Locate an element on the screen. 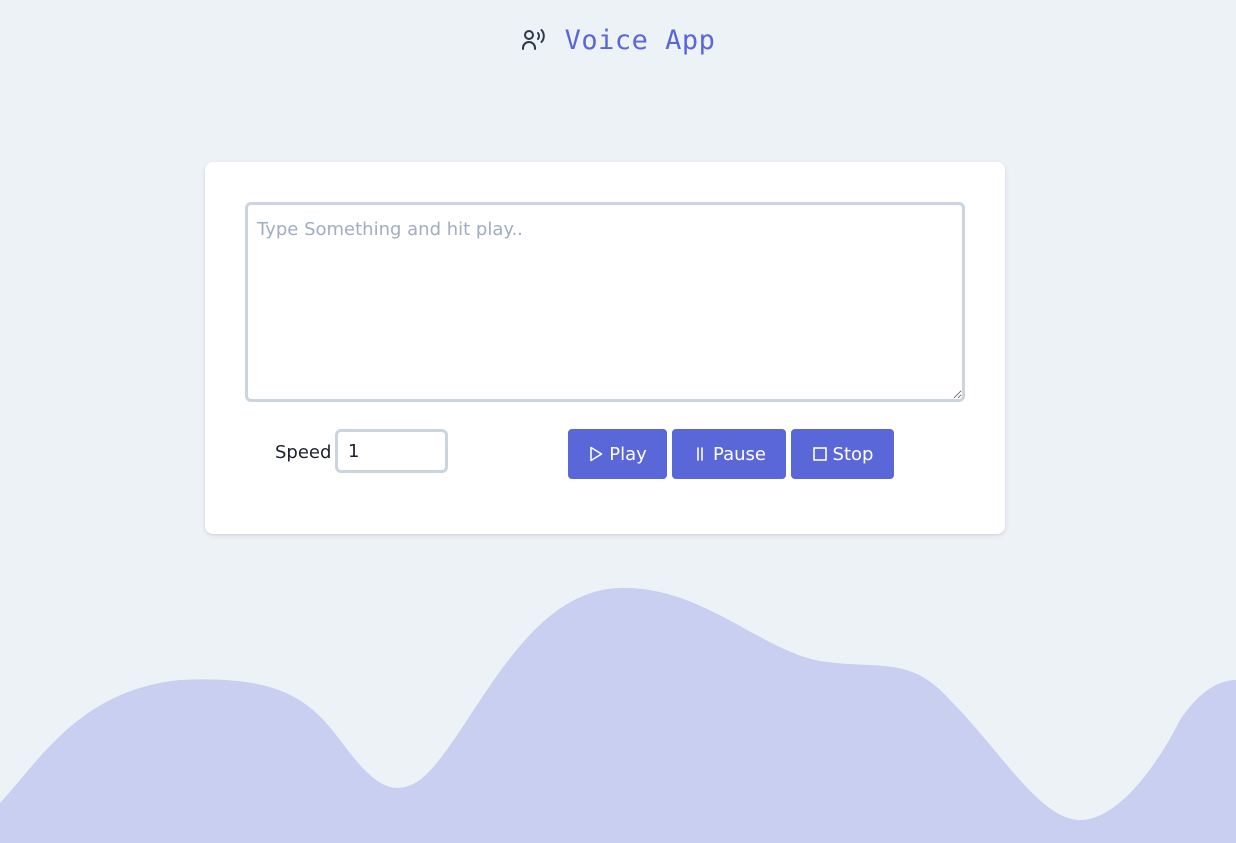  stop-label: Stop is located at coordinates (853, 454).